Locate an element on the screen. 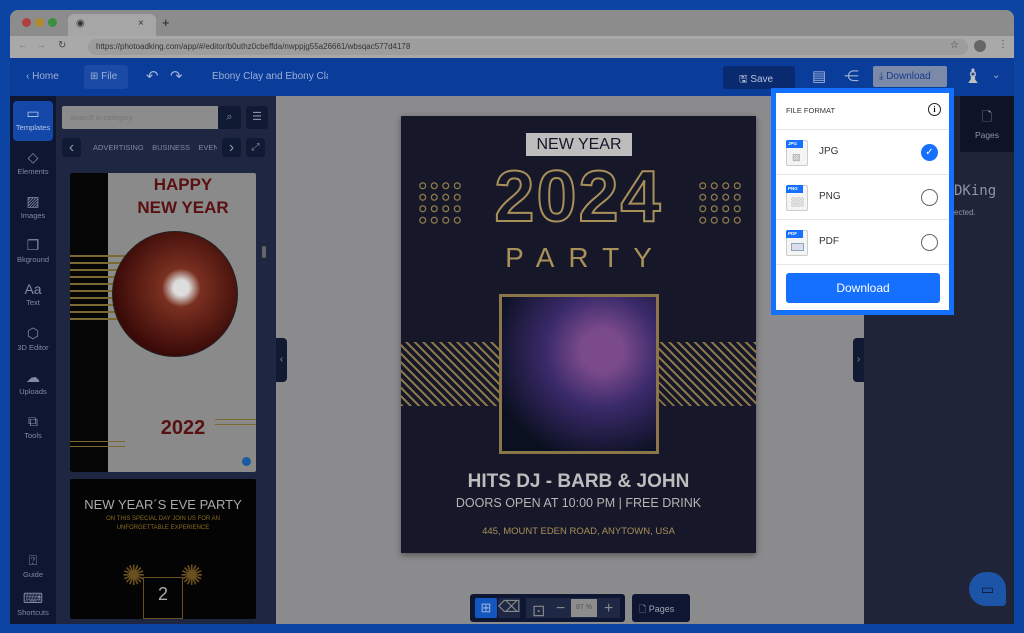  document-title: Ebony Clay and Ebony Clay is located at coordinates (270, 76).